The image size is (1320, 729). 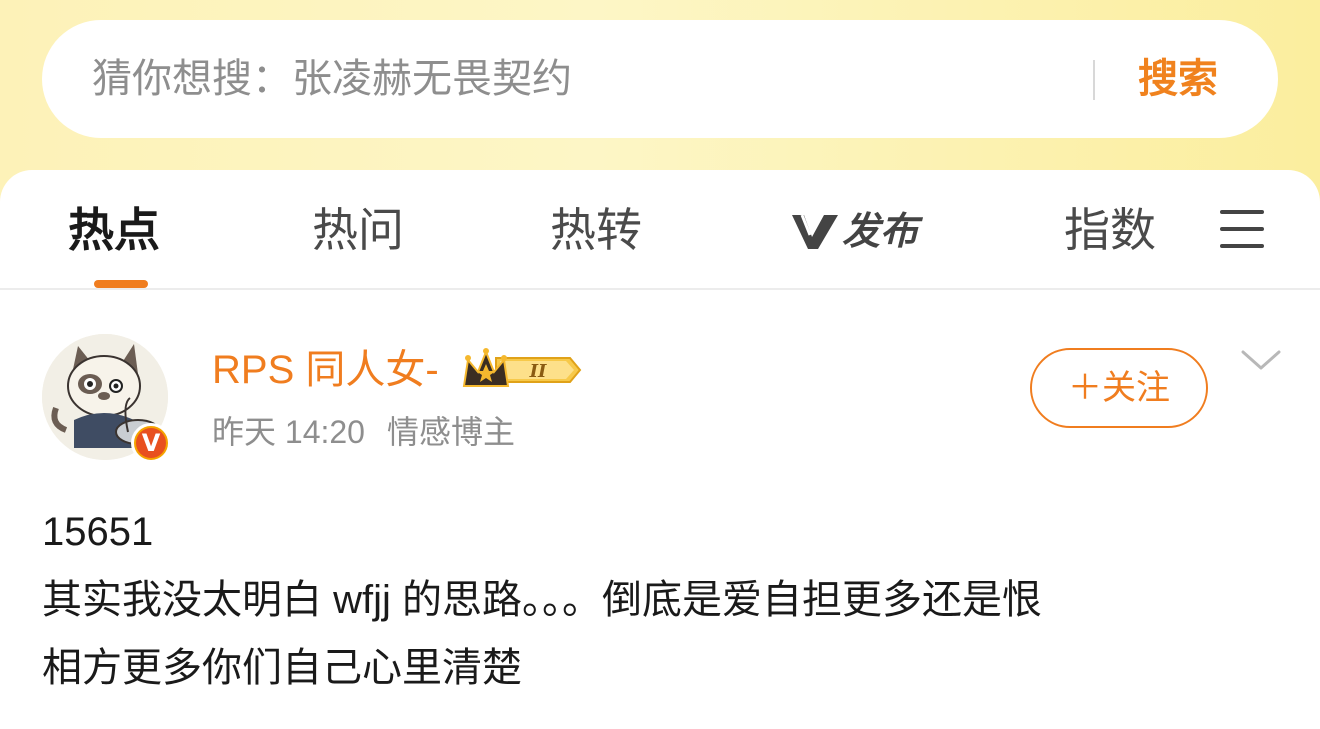 What do you see at coordinates (542, 600) in the screenshot?
I see `post-line: 其实我没太明白 wfjj 的思路。。。倒底是爱自担更多还是恨` at bounding box center [542, 600].